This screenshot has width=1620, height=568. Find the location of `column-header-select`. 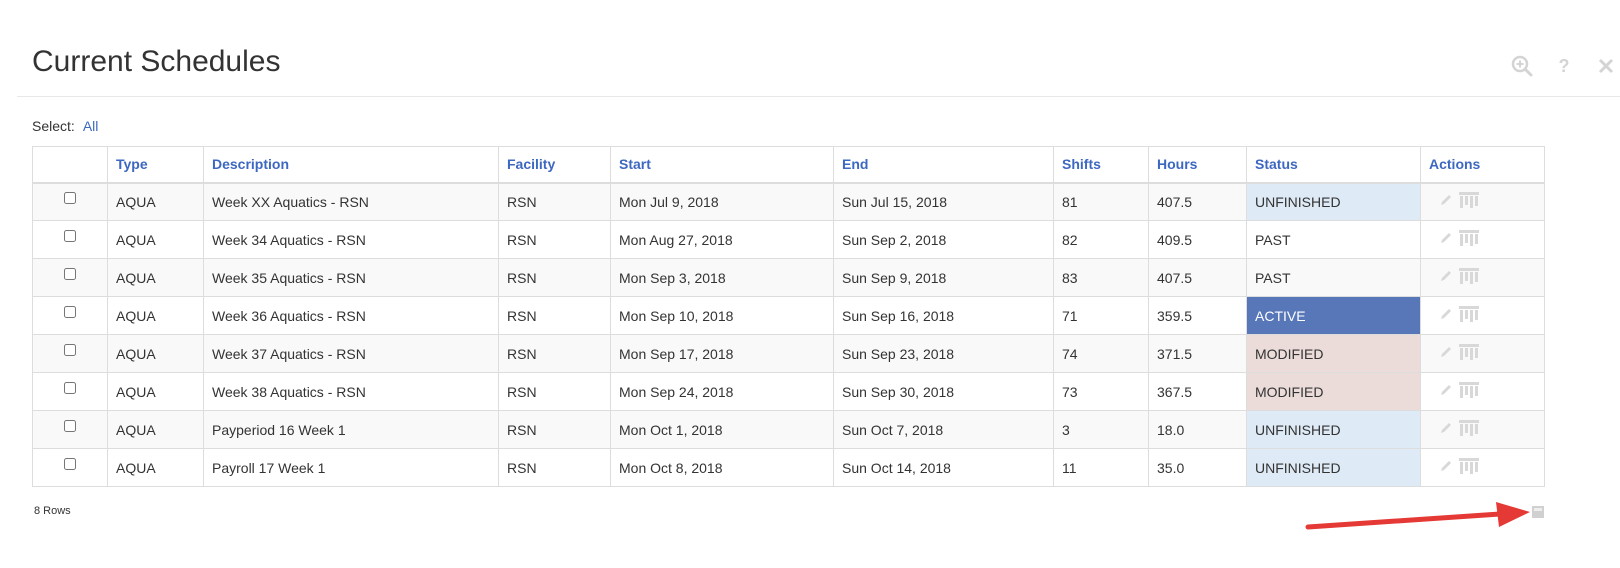

column-header-select is located at coordinates (70, 165).